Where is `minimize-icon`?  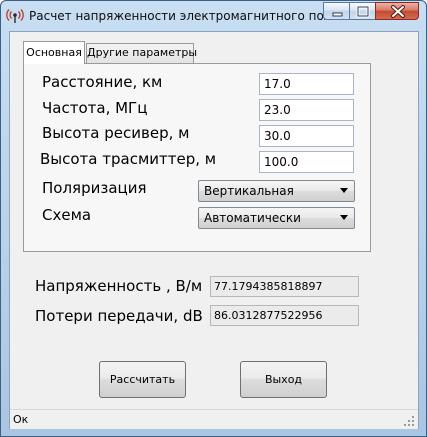
minimize-icon is located at coordinates (337, 14).